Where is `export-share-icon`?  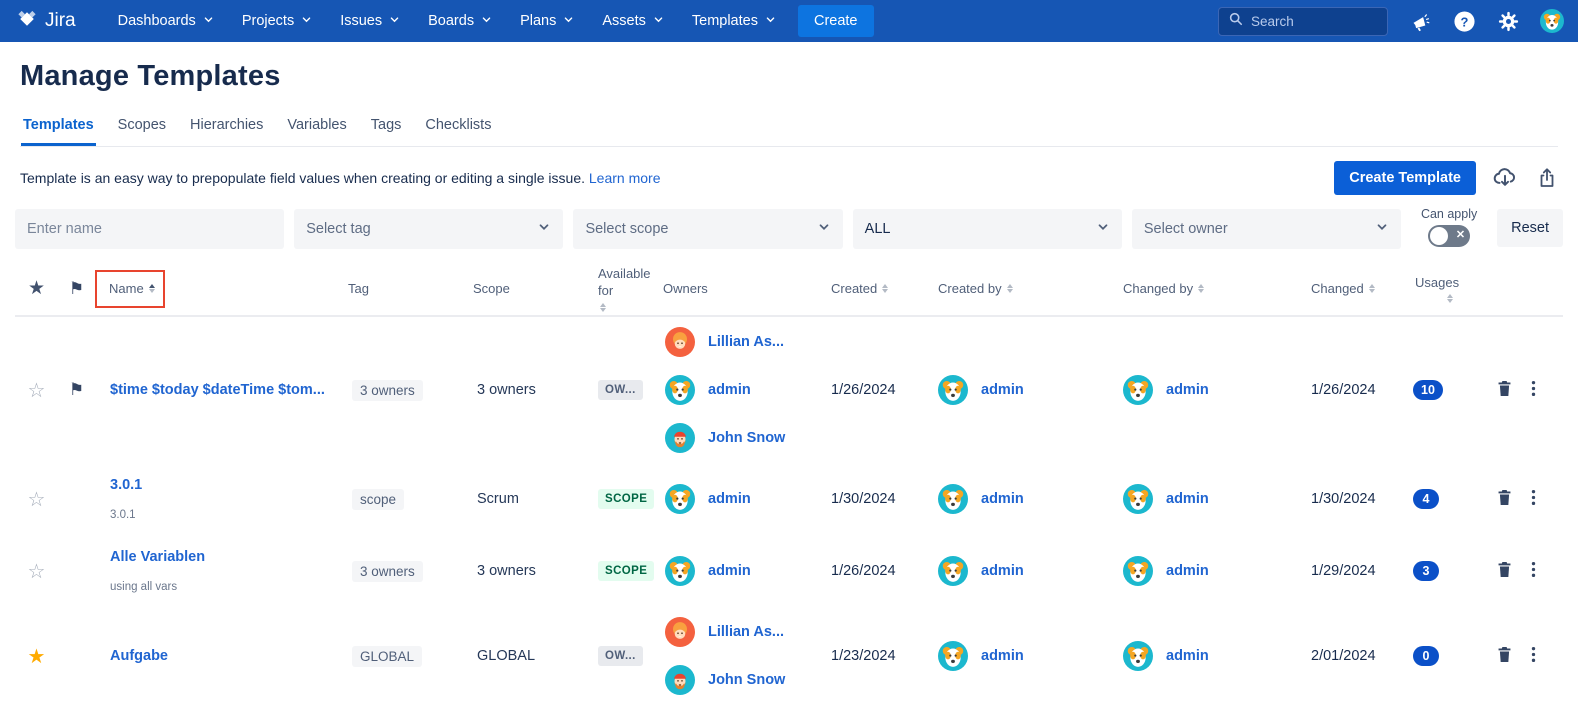
export-share-icon is located at coordinates (1547, 178).